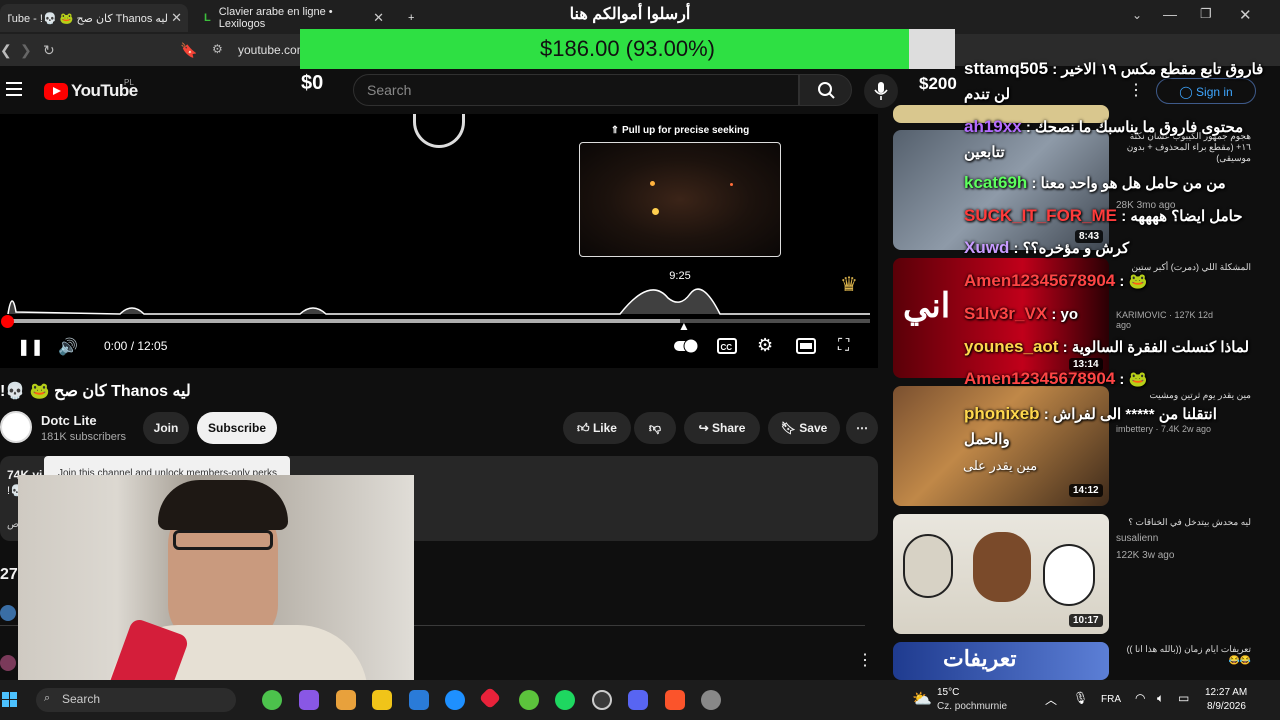  Describe the element at coordinates (16, 427) in the screenshot. I see `channel-avatar` at that location.